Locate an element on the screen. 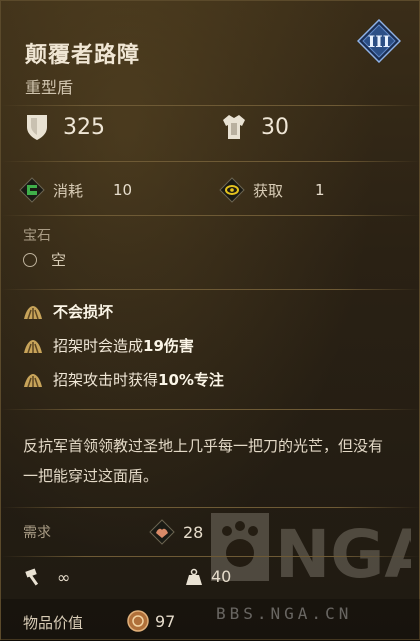 The image size is (420, 641). item-type: 重型盾 is located at coordinates (49, 87).